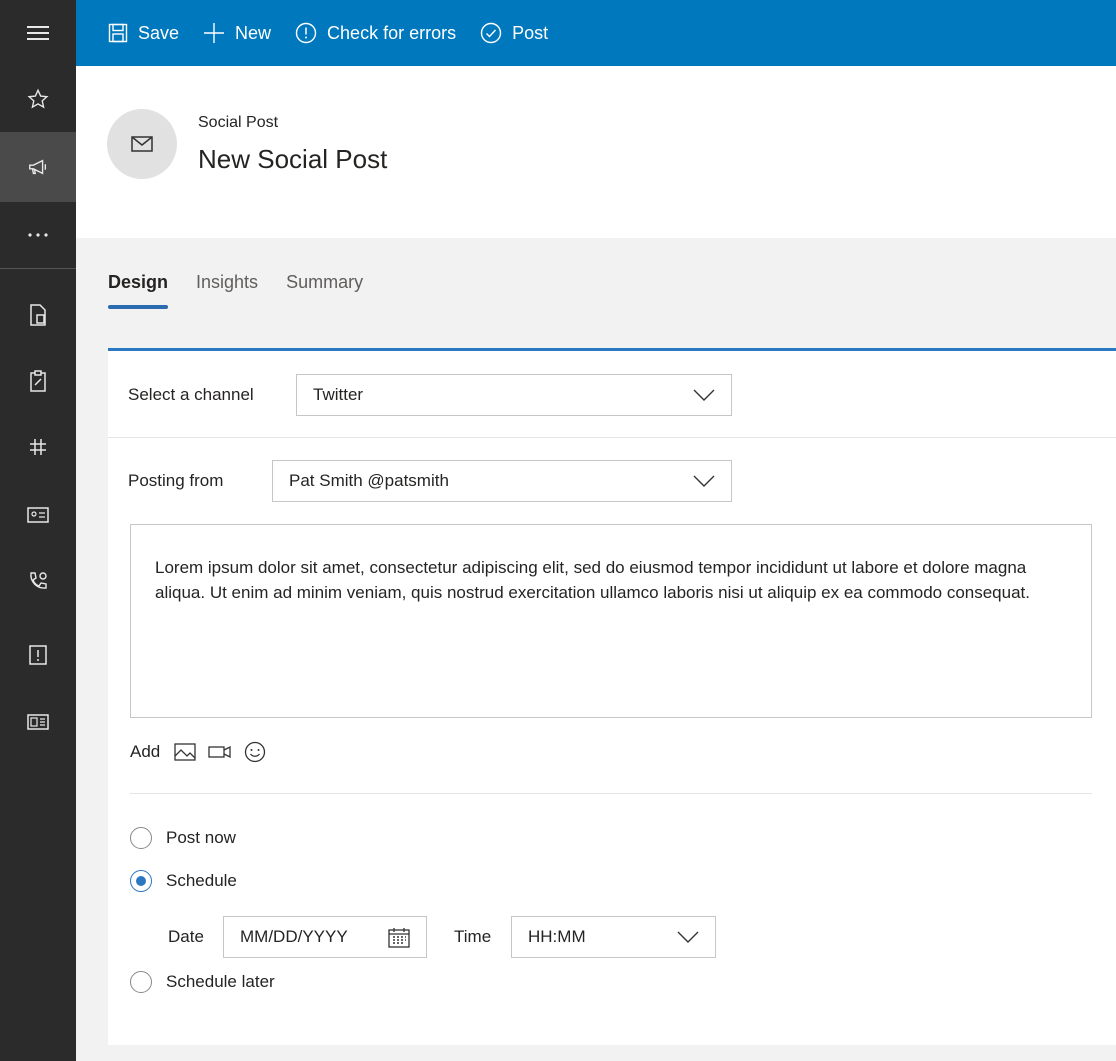 The image size is (1116, 1061). What do you see at coordinates (502, 481) in the screenshot?
I see `posting-from-select: Pat Smith @patsmith` at bounding box center [502, 481].